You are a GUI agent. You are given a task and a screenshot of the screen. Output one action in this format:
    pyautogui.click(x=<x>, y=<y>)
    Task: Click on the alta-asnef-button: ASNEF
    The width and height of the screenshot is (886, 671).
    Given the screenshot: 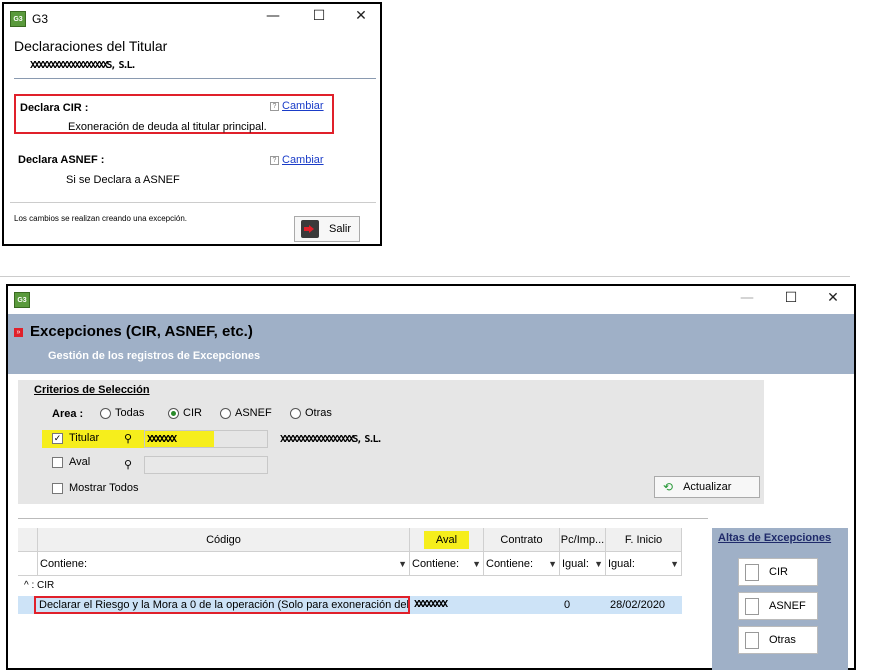 What is the action you would take?
    pyautogui.click(x=778, y=606)
    